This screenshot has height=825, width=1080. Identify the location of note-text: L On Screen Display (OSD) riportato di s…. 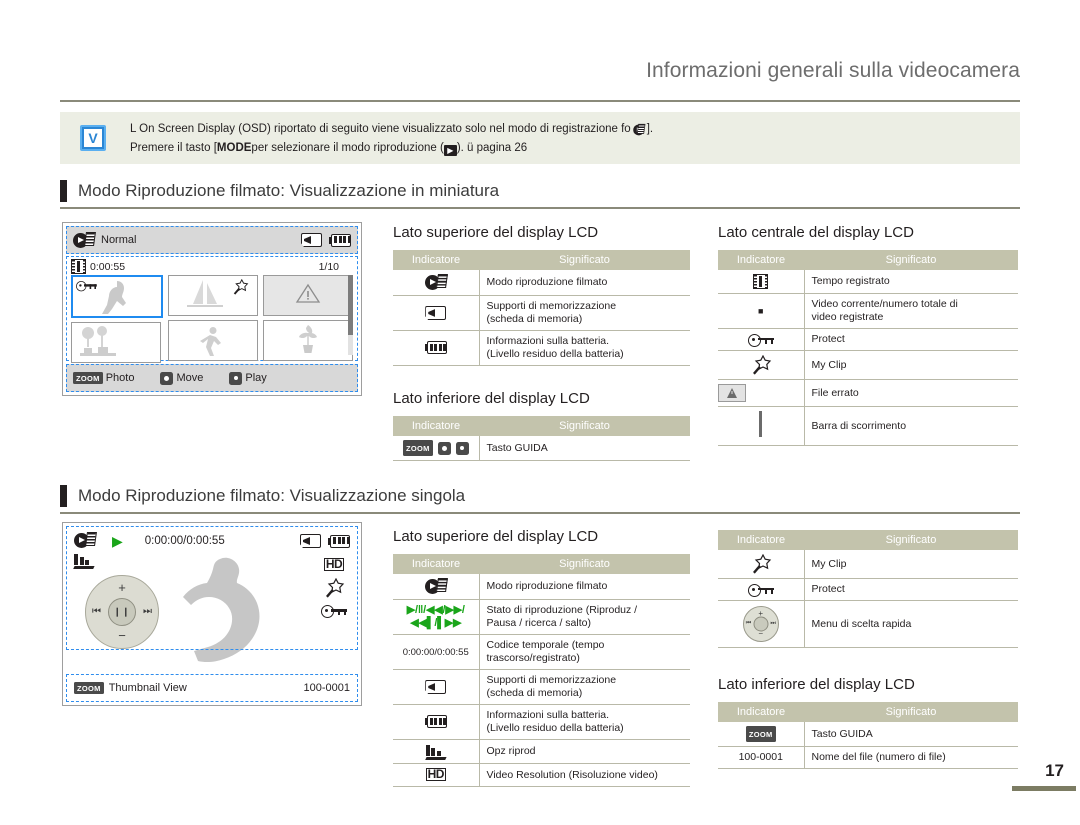
(571, 139).